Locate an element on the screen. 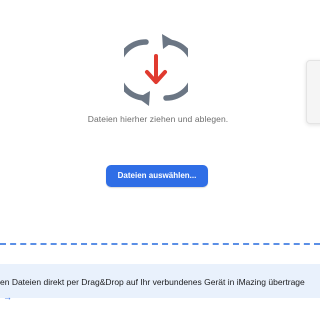  drop-hint-text: Dateien hierher ziehen und ablegen. is located at coordinates (158, 119).